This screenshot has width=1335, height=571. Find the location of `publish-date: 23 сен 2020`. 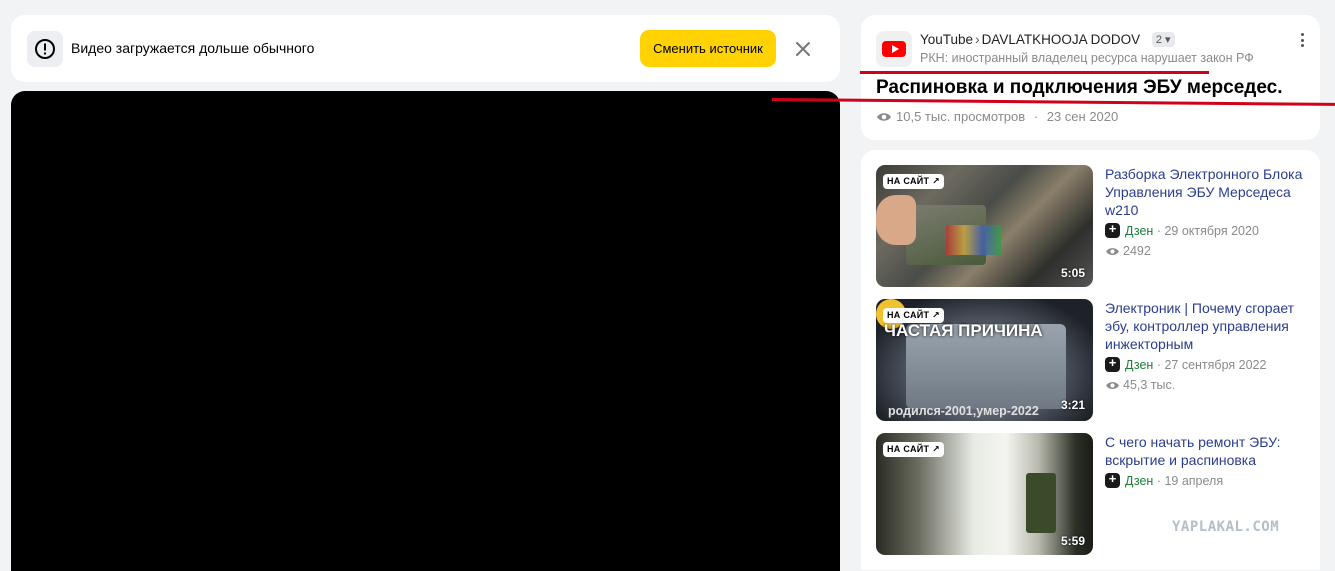

publish-date: 23 сен 2020 is located at coordinates (1082, 116).